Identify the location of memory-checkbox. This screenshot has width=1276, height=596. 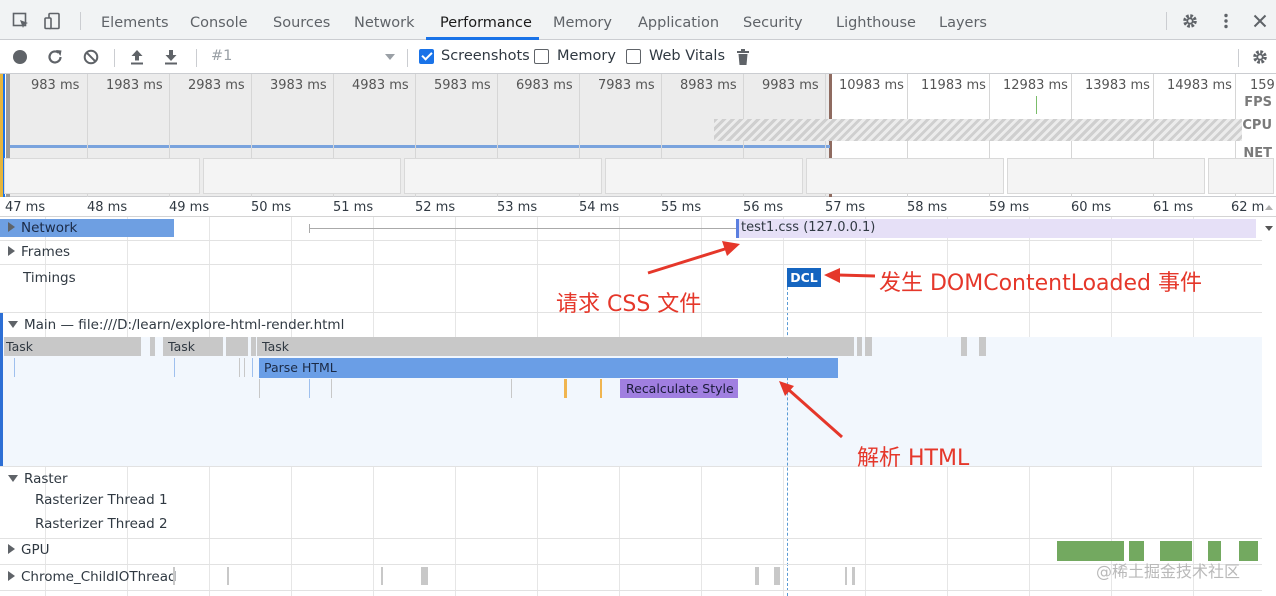
(541, 56).